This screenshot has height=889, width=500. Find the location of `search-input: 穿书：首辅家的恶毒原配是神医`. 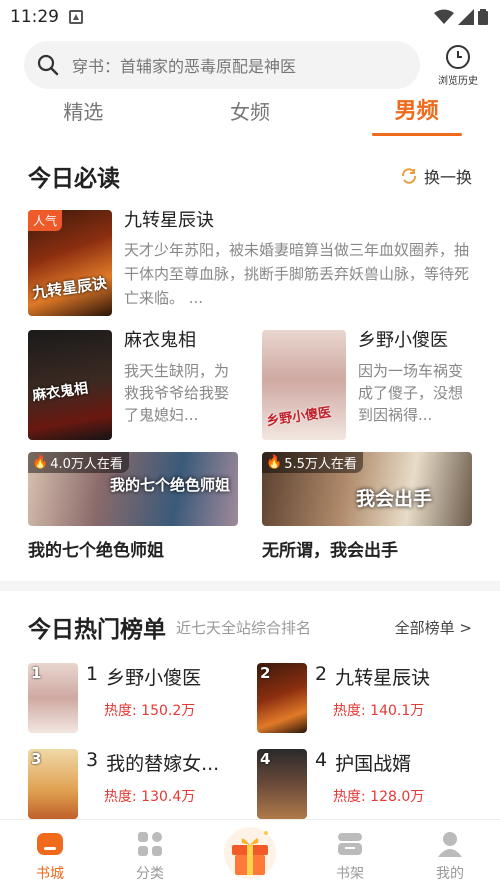

search-input: 穿书：首辅家的恶毒原配是神医 is located at coordinates (222, 65).